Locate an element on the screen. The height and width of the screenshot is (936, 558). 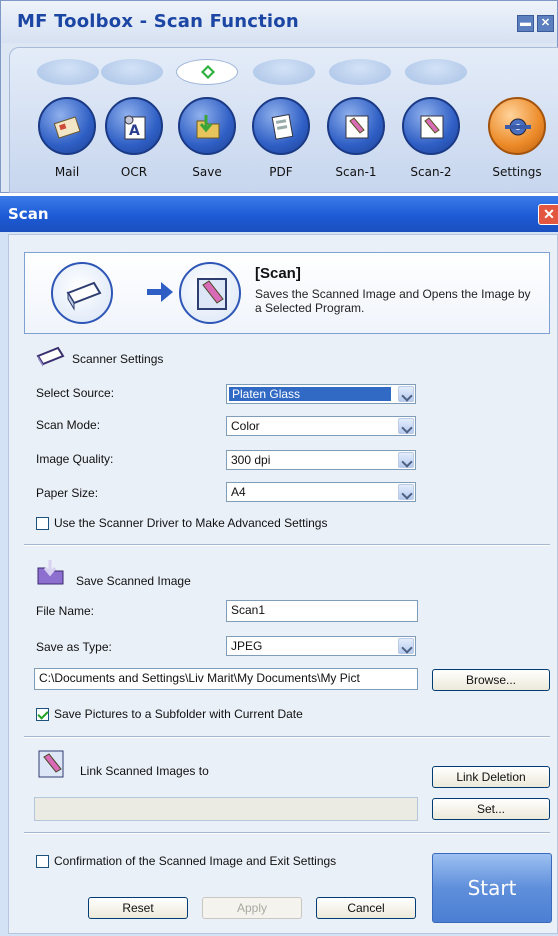
scan-1-button is located at coordinates (356, 126).